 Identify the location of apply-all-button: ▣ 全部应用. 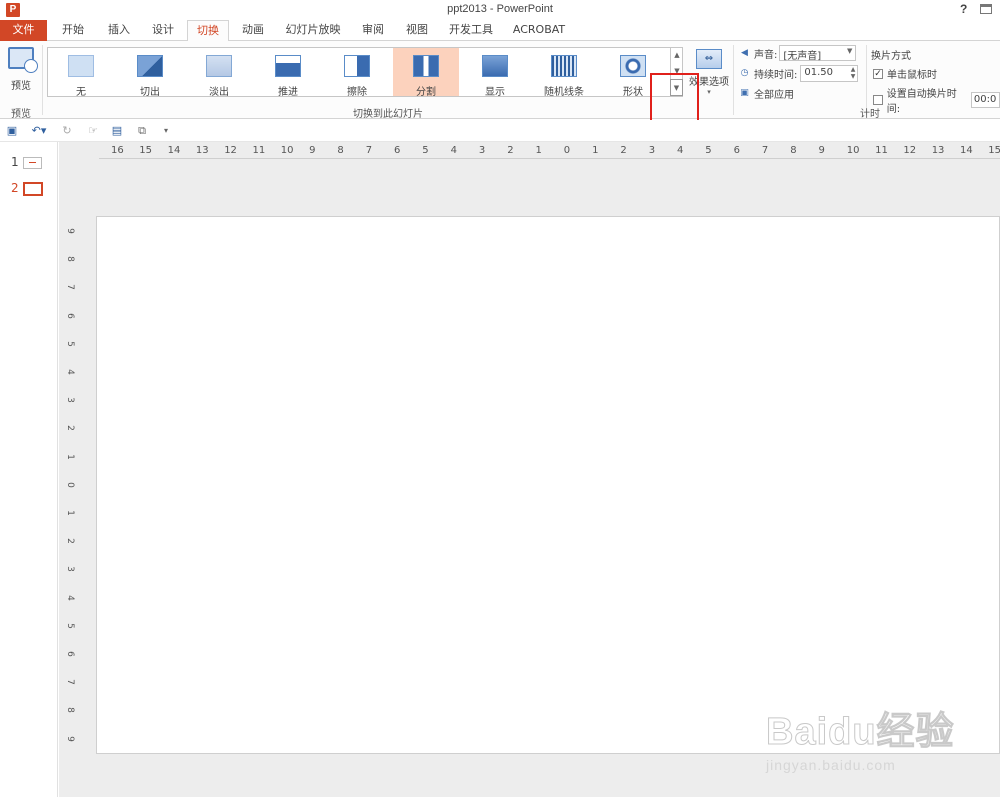
(766, 93).